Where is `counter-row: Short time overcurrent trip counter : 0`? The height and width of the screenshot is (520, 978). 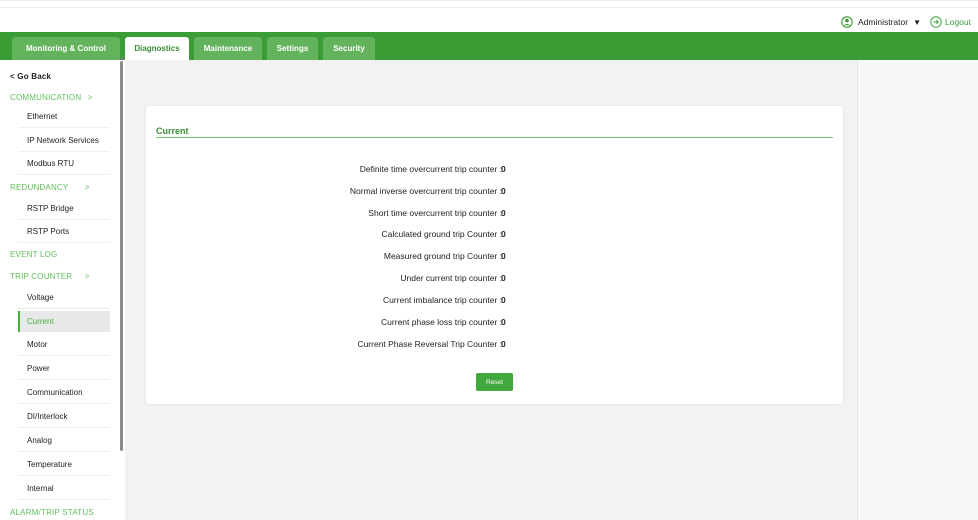
counter-row: Short time overcurrent trip counter : 0 is located at coordinates (494, 214).